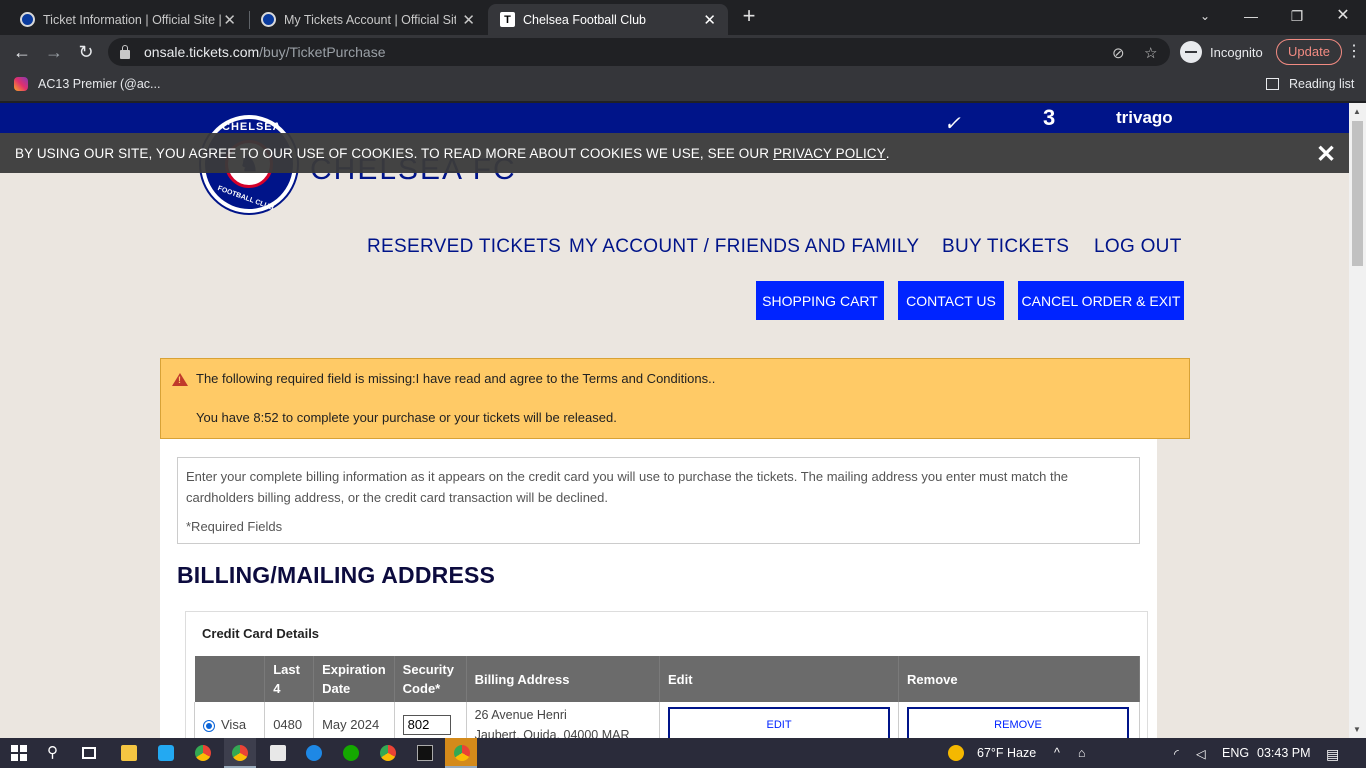 Image resolution: width=1366 pixels, height=768 pixels. I want to click on tab-chelsea-football-club: T Chelsea Football Club ✕, so click(608, 19).